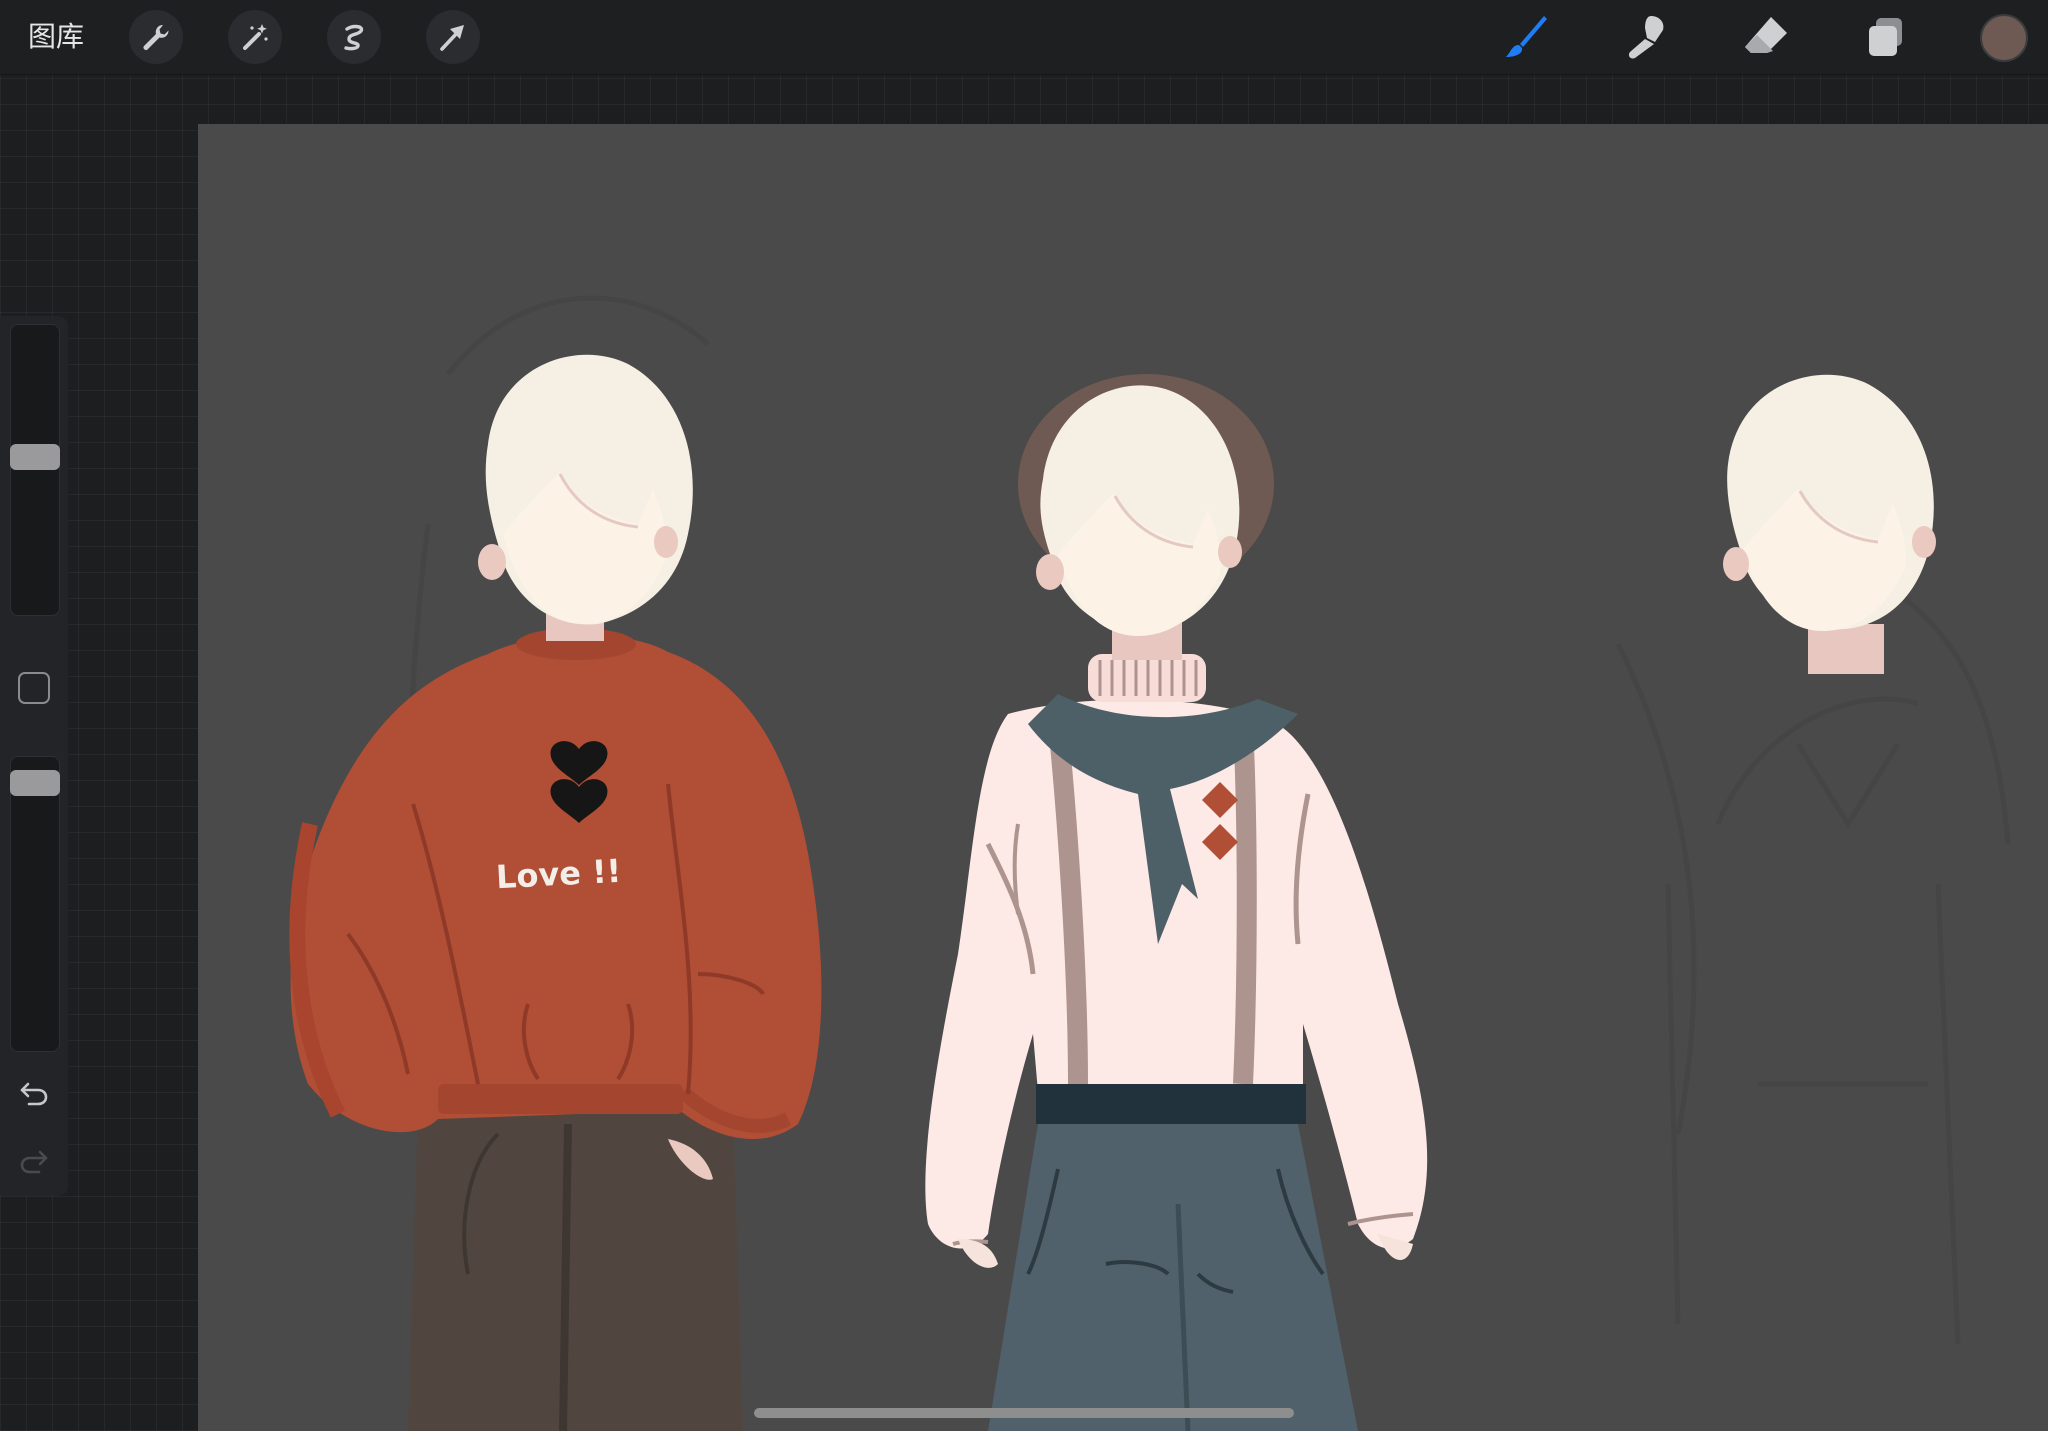 Image resolution: width=2048 pixels, height=1431 pixels. What do you see at coordinates (1024, 37) in the screenshot?
I see `top-toolbar: 图库` at bounding box center [1024, 37].